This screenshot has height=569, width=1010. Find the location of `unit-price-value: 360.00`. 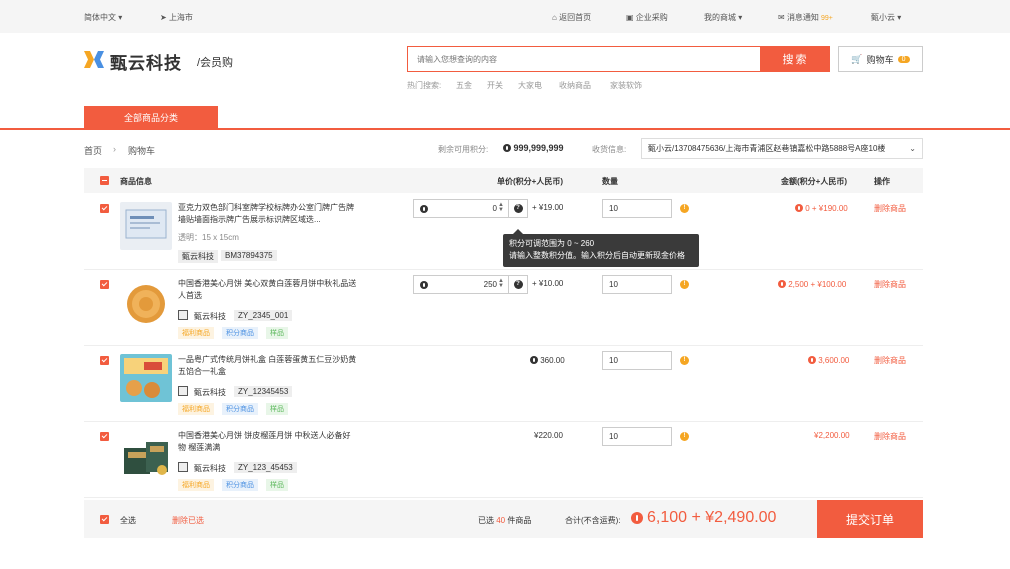

unit-price-value: 360.00 is located at coordinates (552, 360).